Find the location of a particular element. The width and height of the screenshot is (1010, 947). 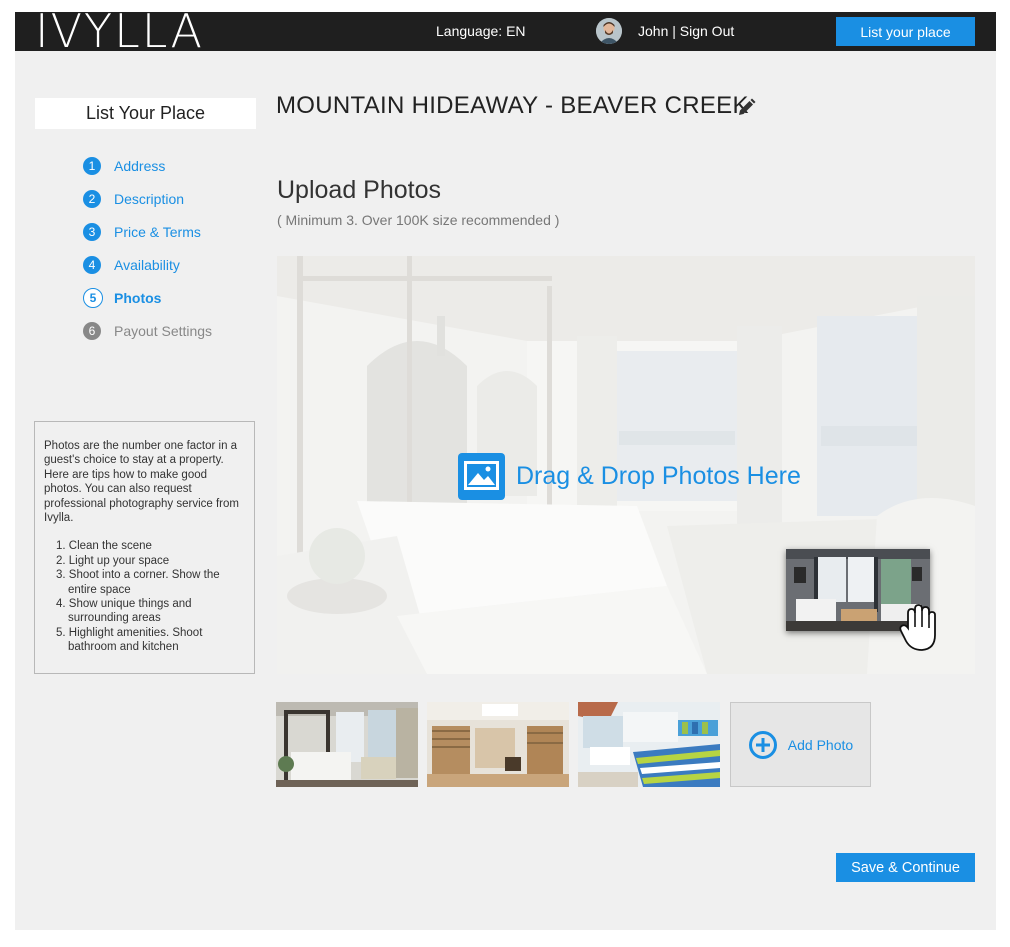

pencil-icon is located at coordinates (746, 108).